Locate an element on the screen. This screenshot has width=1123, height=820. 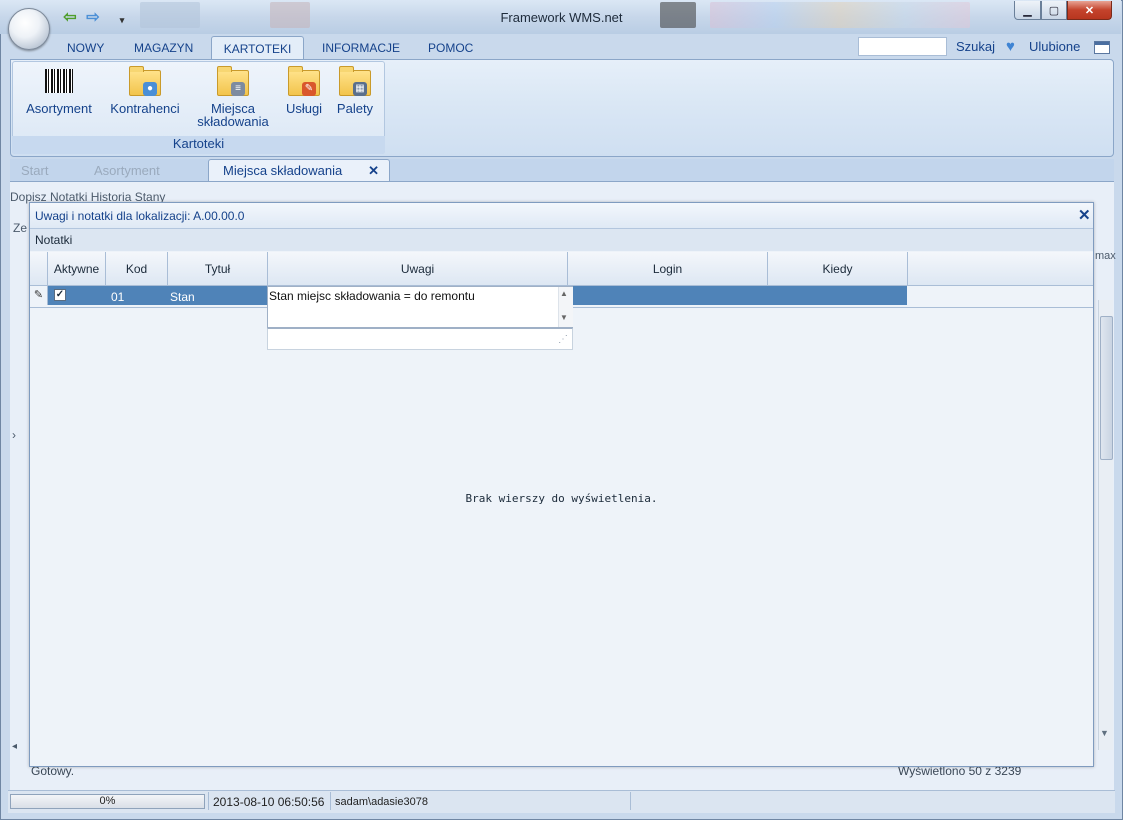
favorites-button: Ulubione is located at coordinates (1054, 46).